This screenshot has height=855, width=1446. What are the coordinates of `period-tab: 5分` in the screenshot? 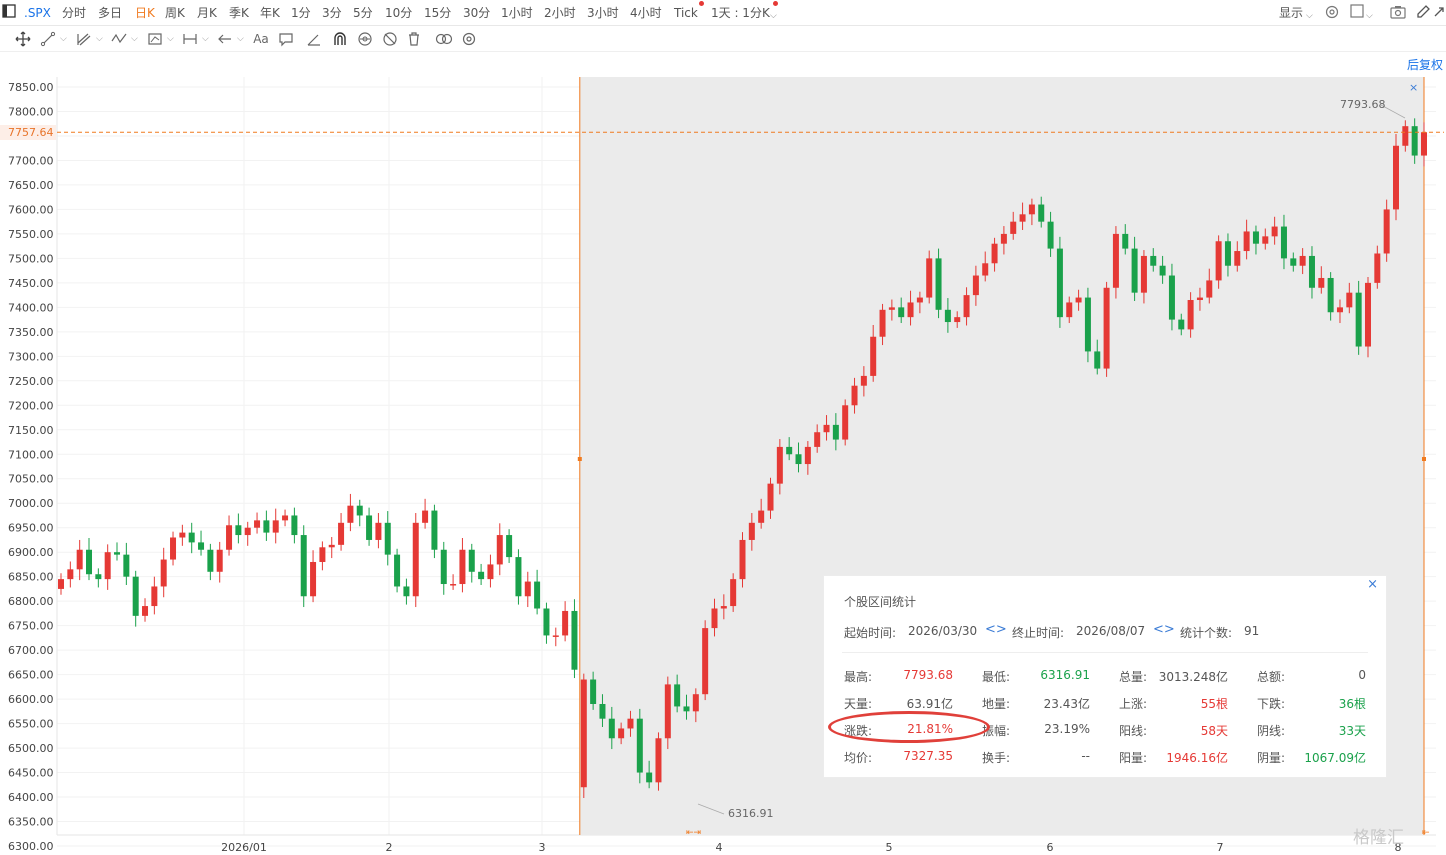 It's located at (363, 13).